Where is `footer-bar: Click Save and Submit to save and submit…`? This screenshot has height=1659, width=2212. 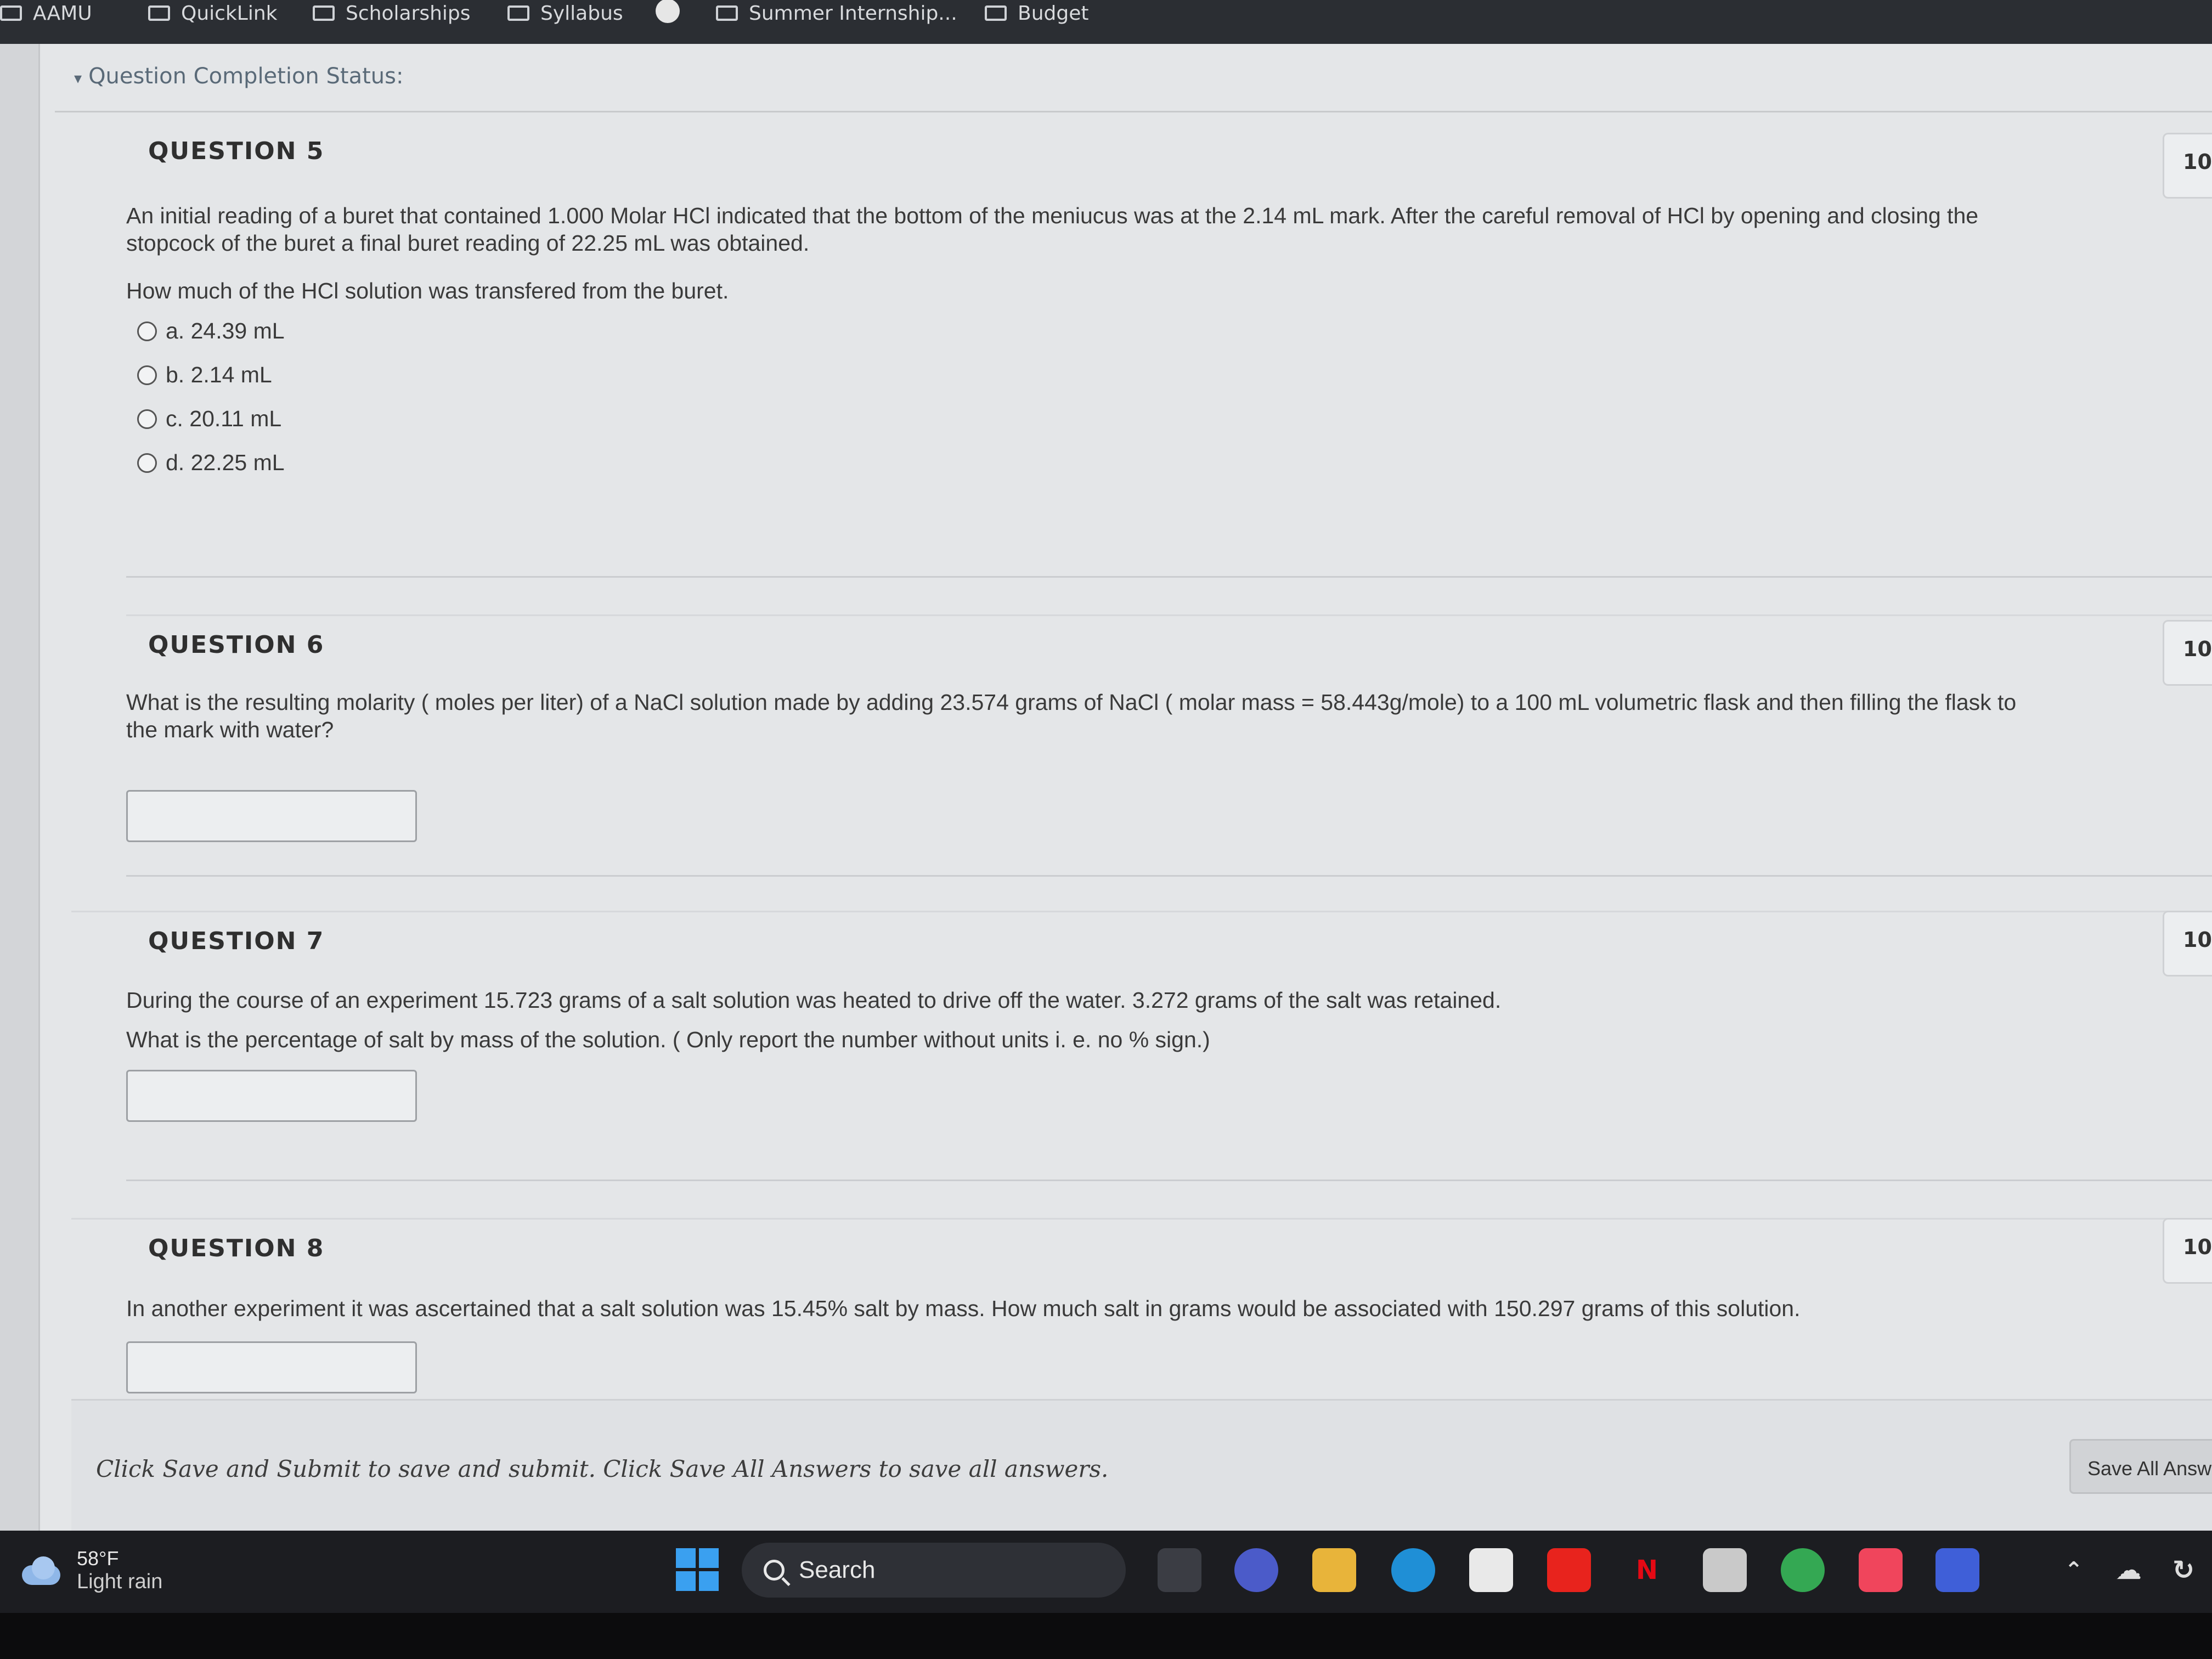 footer-bar: Click Save and Submit to save and submit… is located at coordinates (1142, 1465).